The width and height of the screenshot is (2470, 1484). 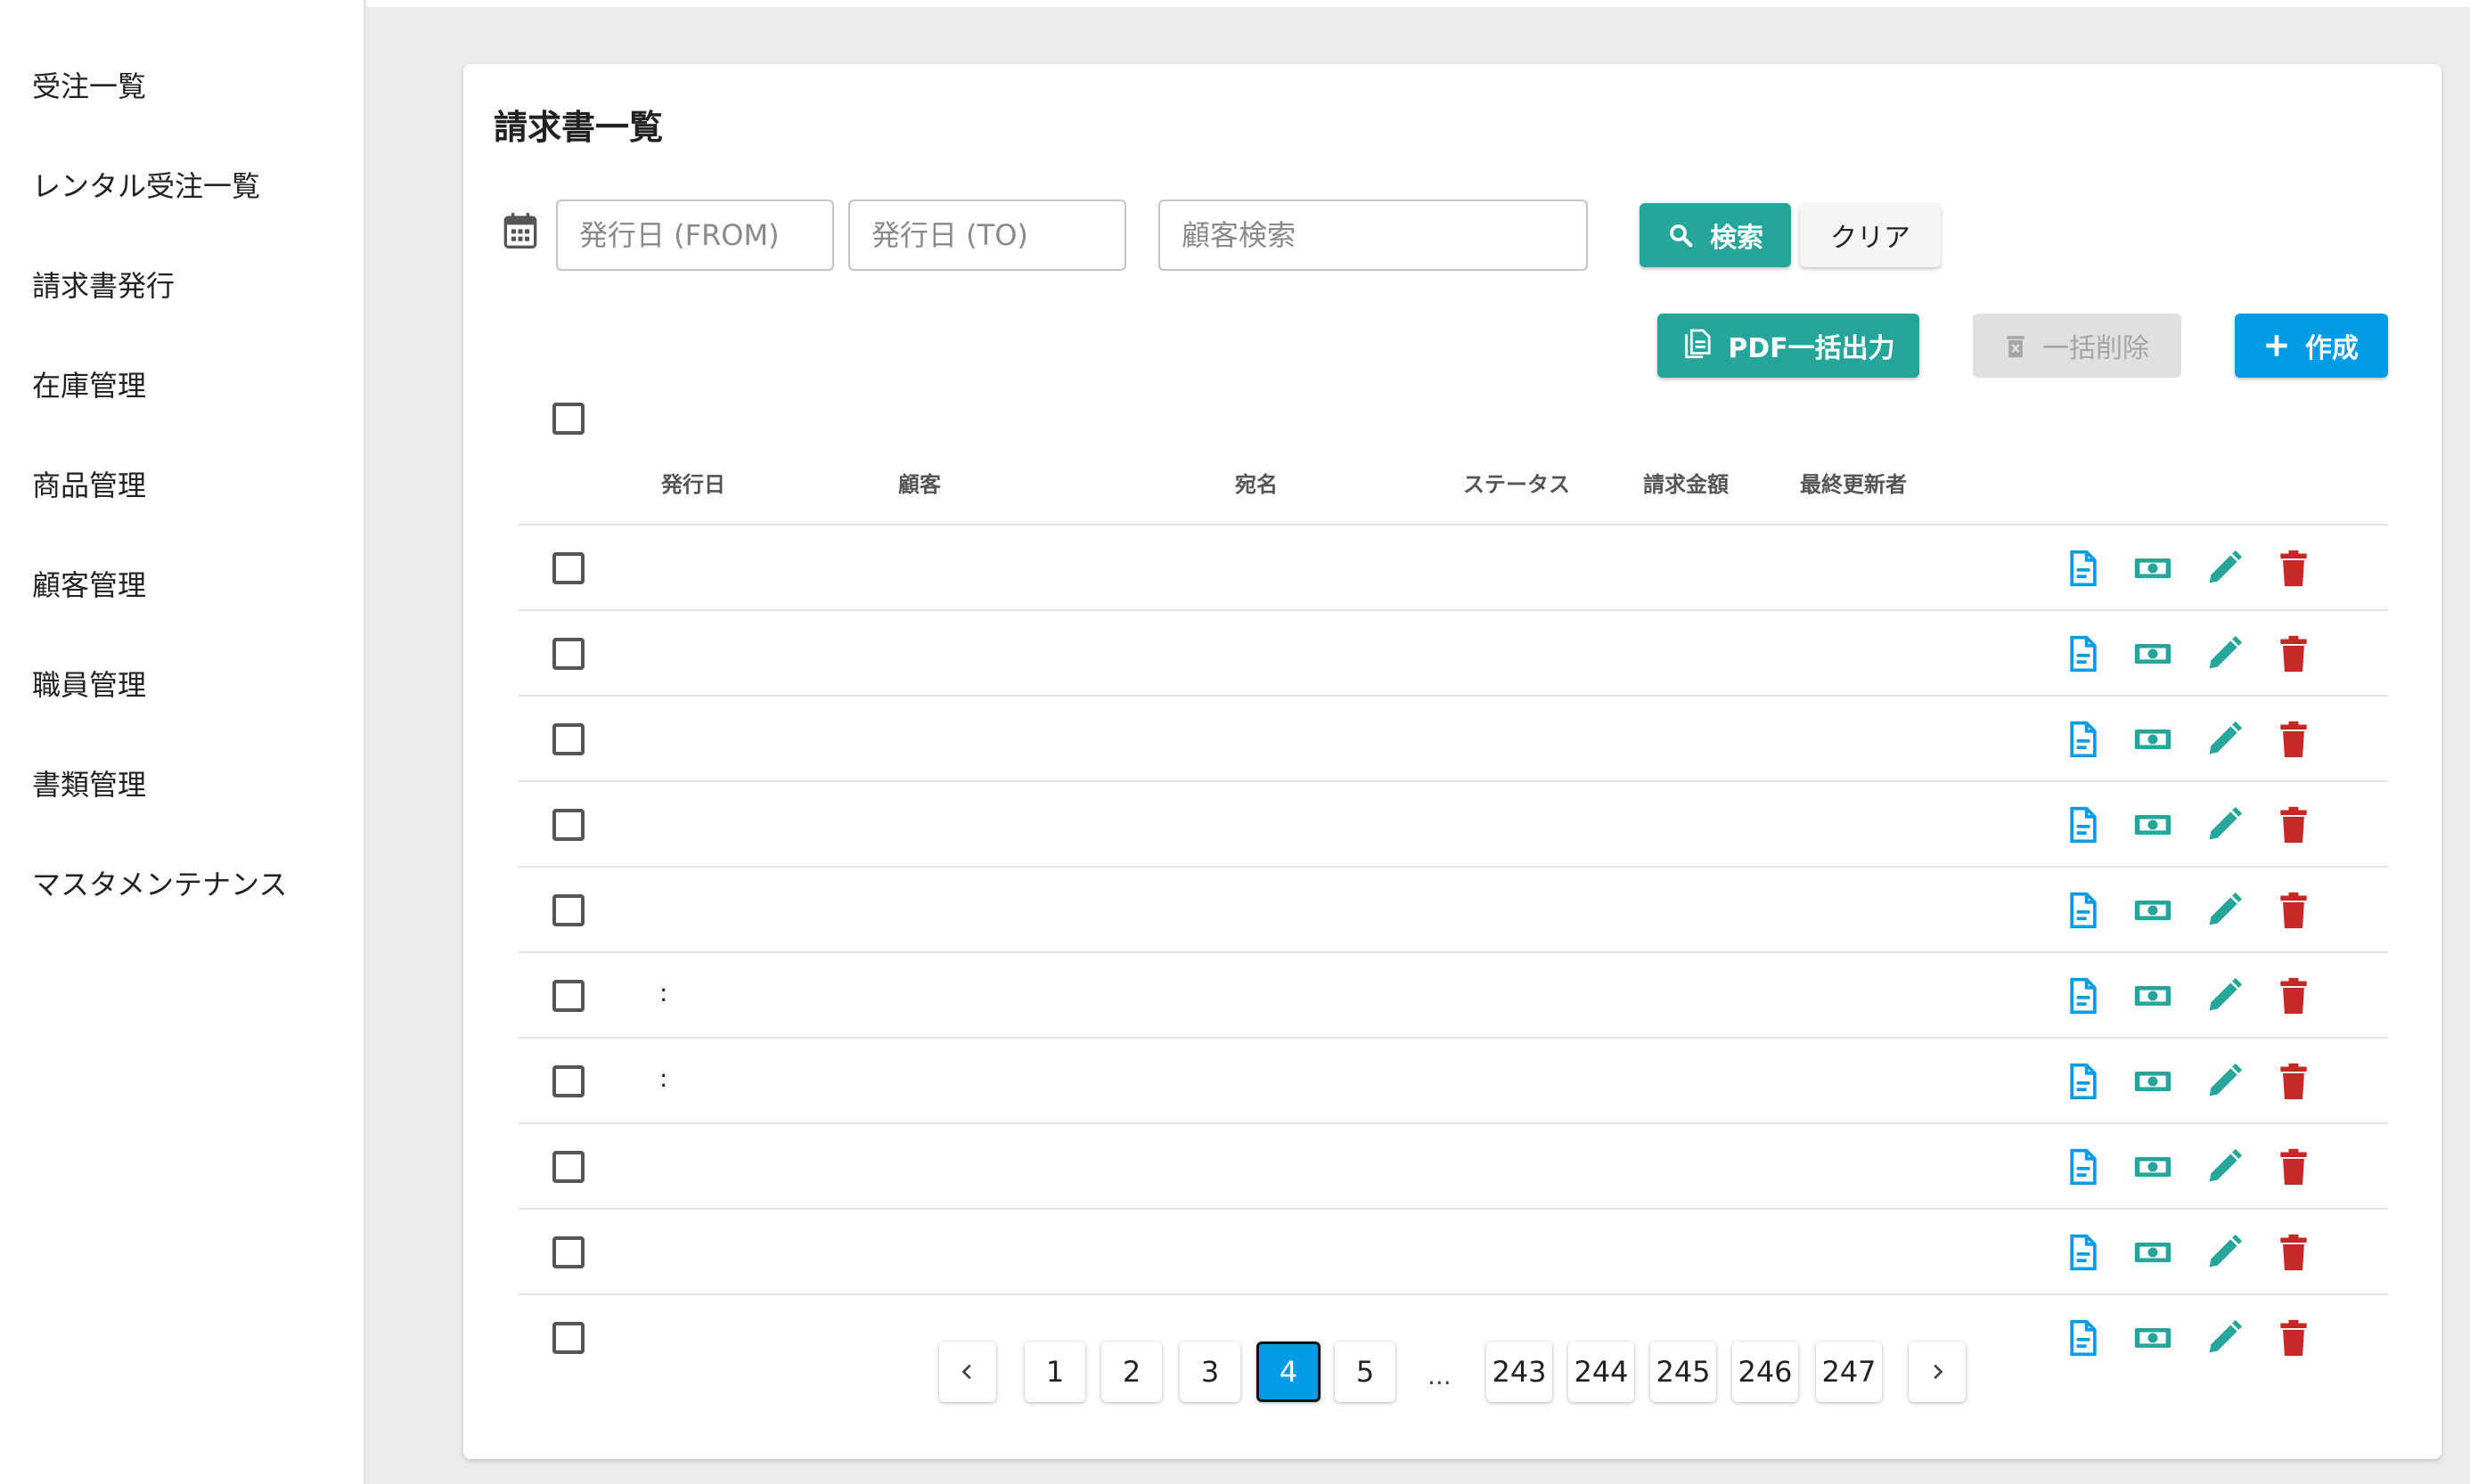 What do you see at coordinates (520, 231) in the screenshot?
I see `calendar-icon` at bounding box center [520, 231].